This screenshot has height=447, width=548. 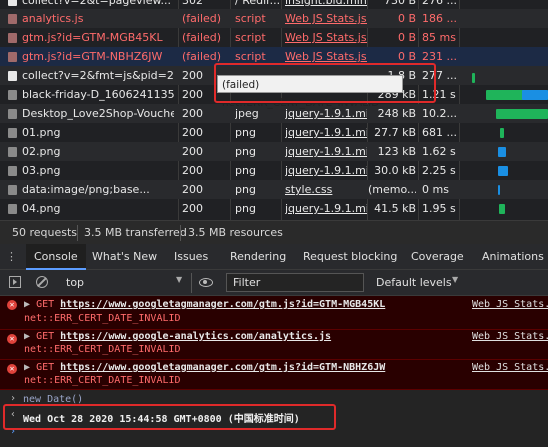 What do you see at coordinates (41, 132) in the screenshot?
I see `request-name: 01.png` at bounding box center [41, 132].